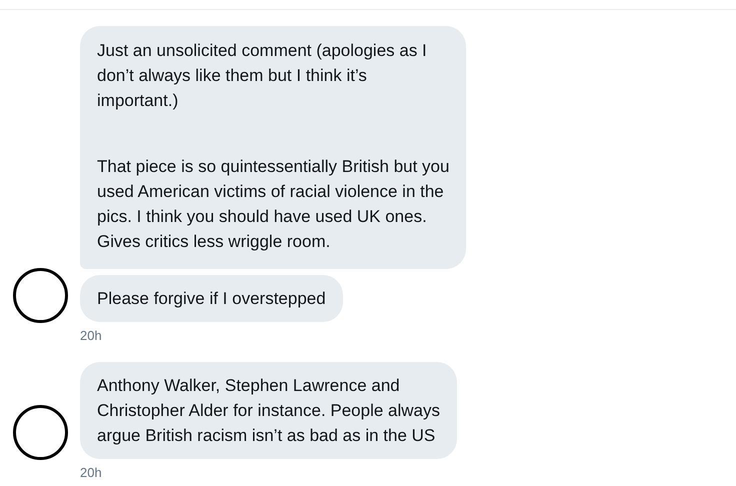 The height and width of the screenshot is (486, 736). Describe the element at coordinates (262, 76) in the screenshot. I see `message-text: Just an unsolicited comment (apologies as I don’t always like them but I think it’s important.)` at that location.